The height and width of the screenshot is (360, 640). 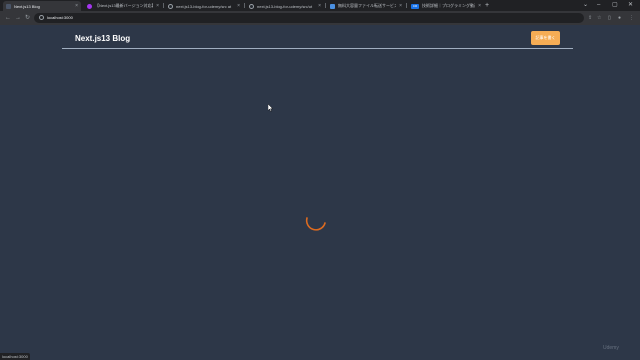 I want to click on tab-title: 技術詳細｜プログラミング動画カテゴリ, so click(x=448, y=5).